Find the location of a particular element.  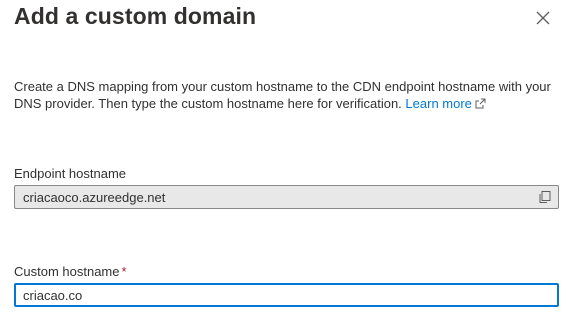

required-mark: * is located at coordinates (124, 271).